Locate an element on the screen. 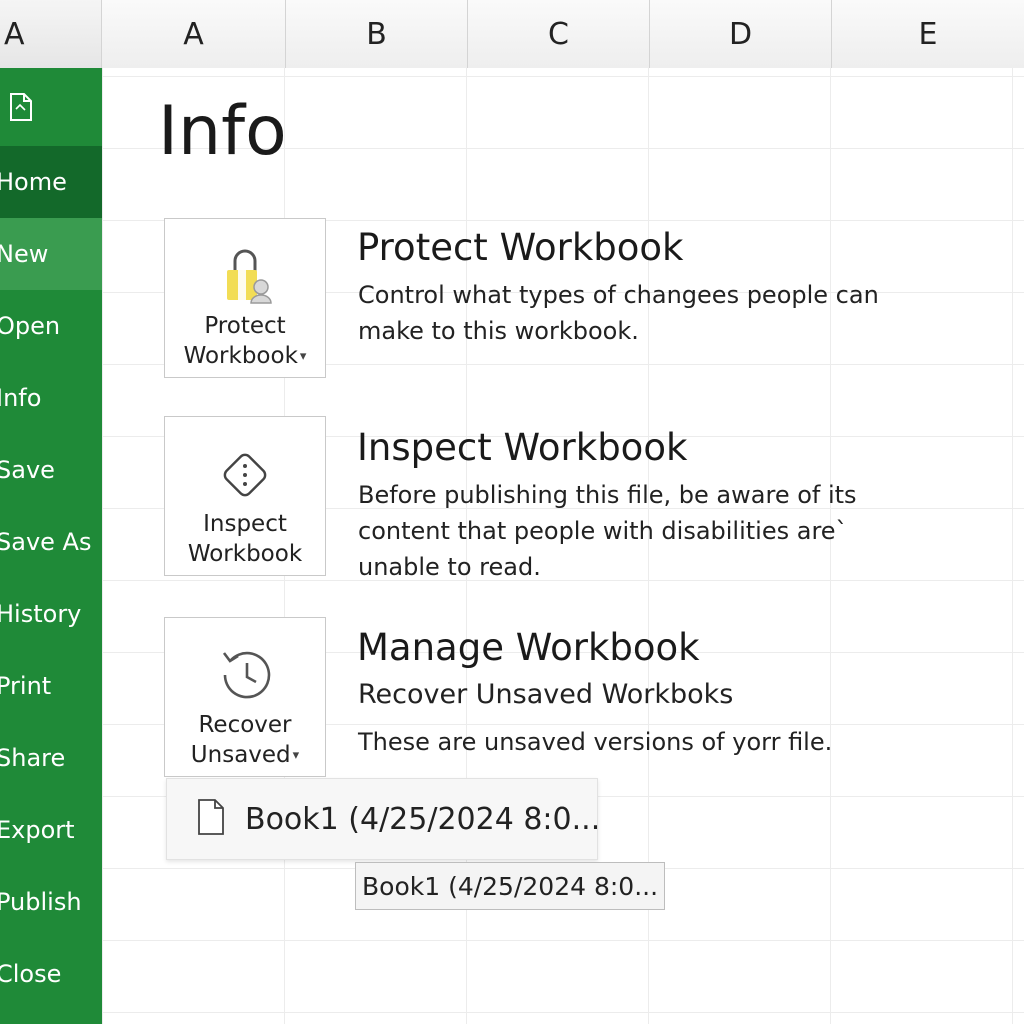 The height and width of the screenshot is (1024, 1024). column-header-c: C is located at coordinates (559, 34).